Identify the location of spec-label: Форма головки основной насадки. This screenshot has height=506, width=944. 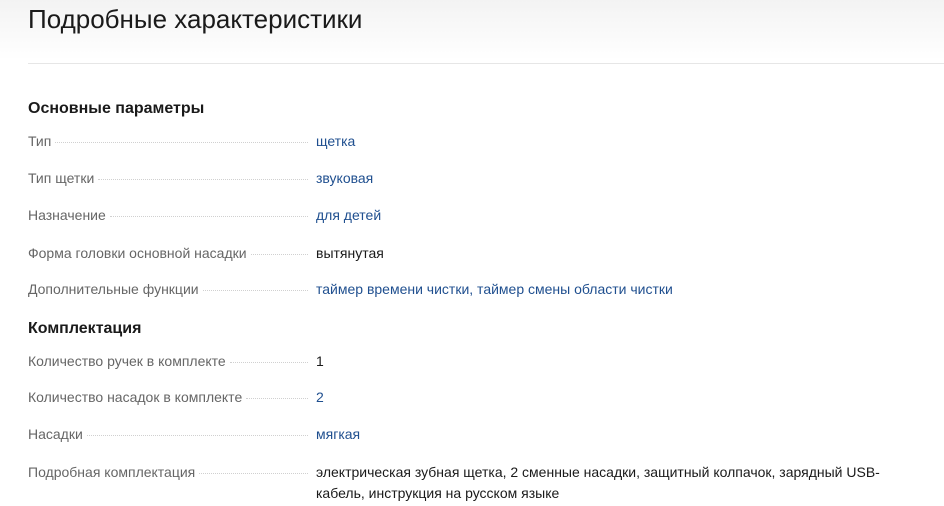
(168, 253).